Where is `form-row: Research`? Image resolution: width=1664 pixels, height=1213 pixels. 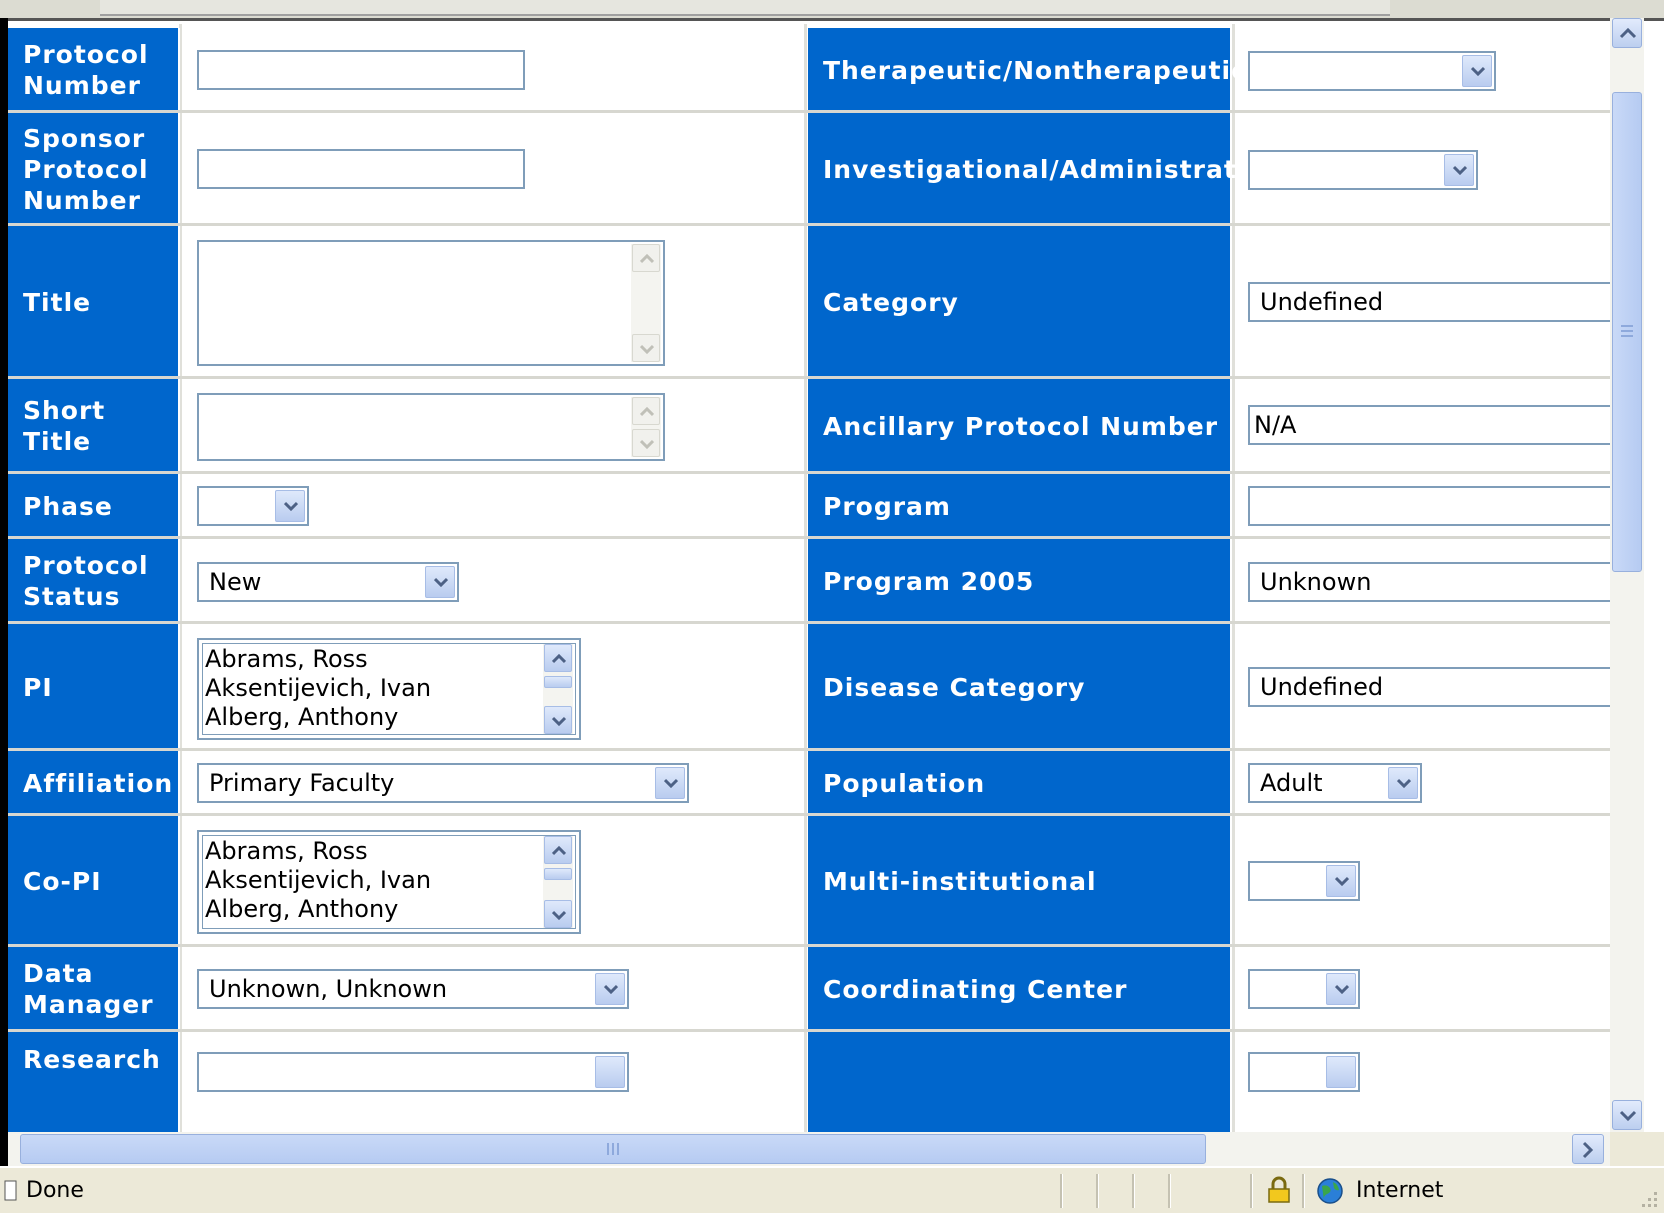 form-row: Research is located at coordinates (809, 1082).